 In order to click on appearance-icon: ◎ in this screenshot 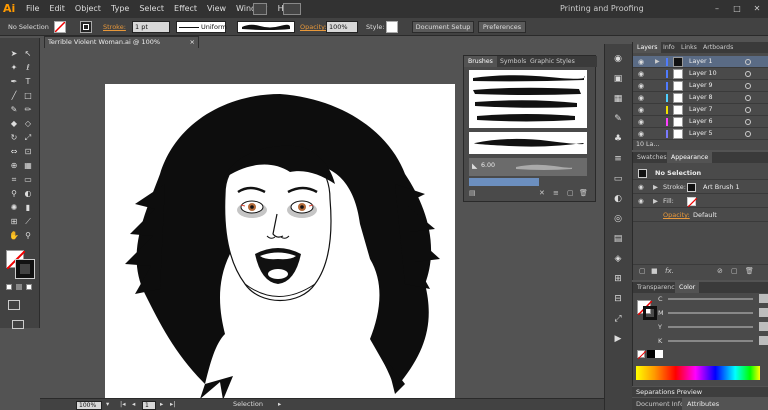, I will do `click(618, 219)`.